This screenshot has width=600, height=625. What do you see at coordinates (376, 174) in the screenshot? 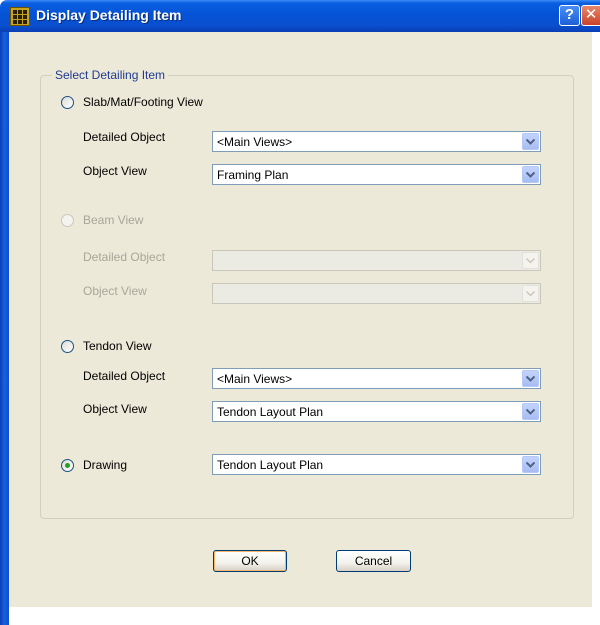
I see `slab-object-view-select: Framing Plan` at bounding box center [376, 174].